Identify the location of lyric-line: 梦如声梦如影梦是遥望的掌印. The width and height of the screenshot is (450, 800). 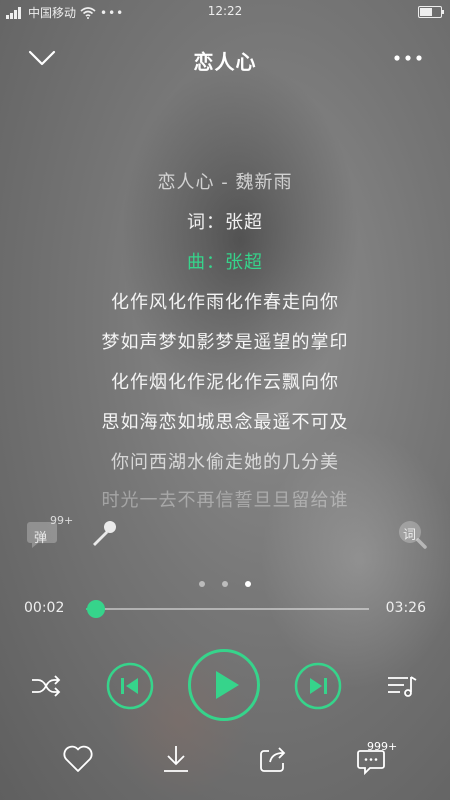
(225, 342).